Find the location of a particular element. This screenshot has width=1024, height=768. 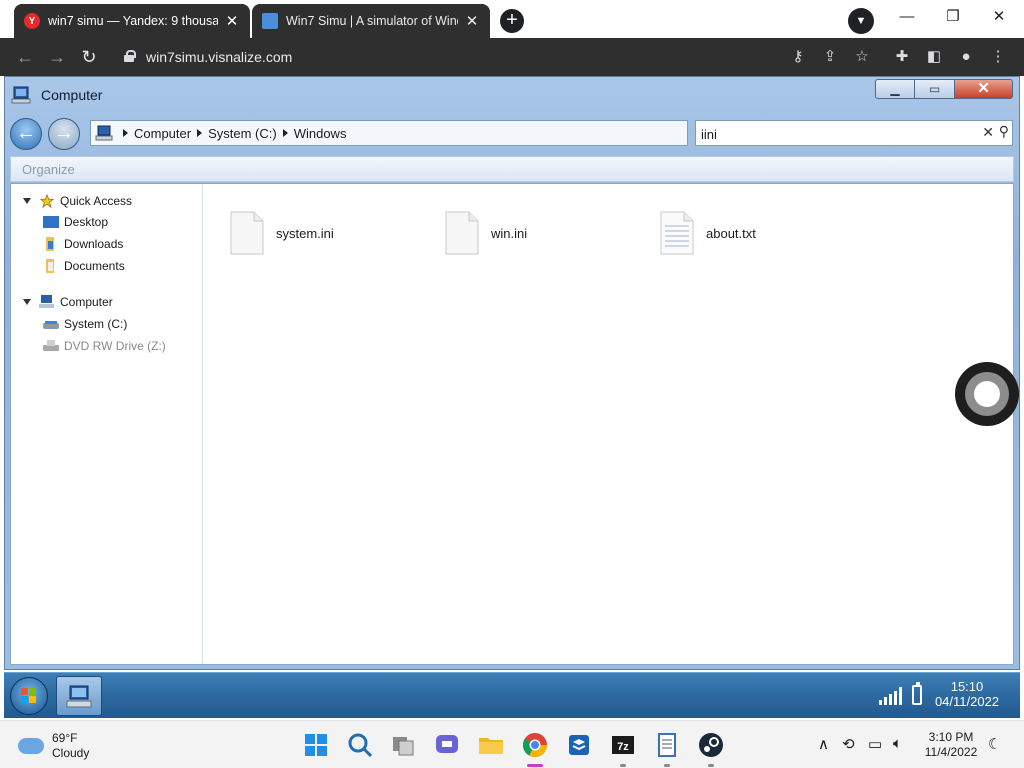

address-breadcrumb: Computer System (C:) Windows is located at coordinates (389, 133).